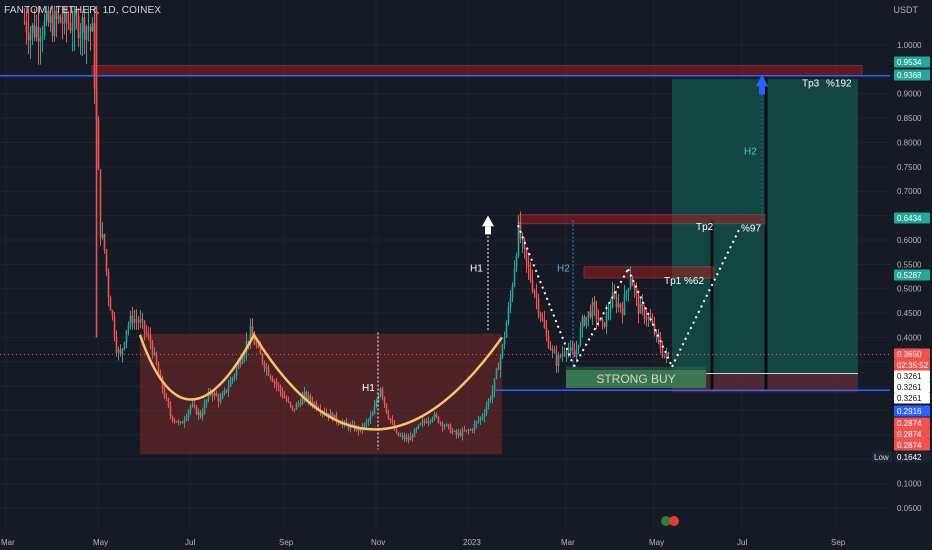  What do you see at coordinates (751, 229) in the screenshot?
I see `tp2-pct-label: %97` at bounding box center [751, 229].